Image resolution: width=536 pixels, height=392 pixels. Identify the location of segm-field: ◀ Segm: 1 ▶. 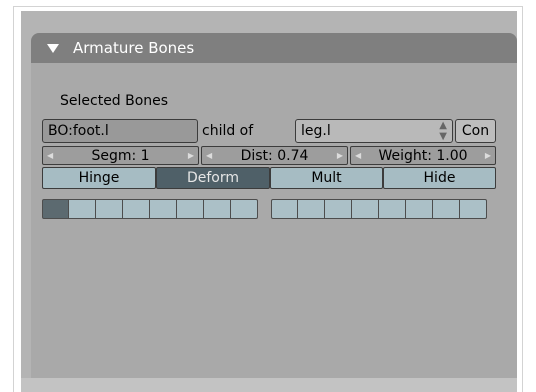
(120, 155).